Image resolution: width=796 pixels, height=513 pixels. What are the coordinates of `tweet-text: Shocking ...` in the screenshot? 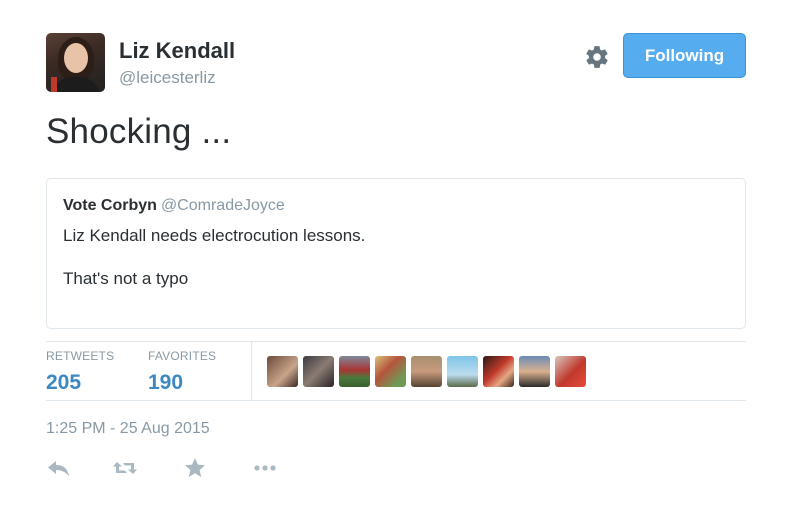 It's located at (139, 131).